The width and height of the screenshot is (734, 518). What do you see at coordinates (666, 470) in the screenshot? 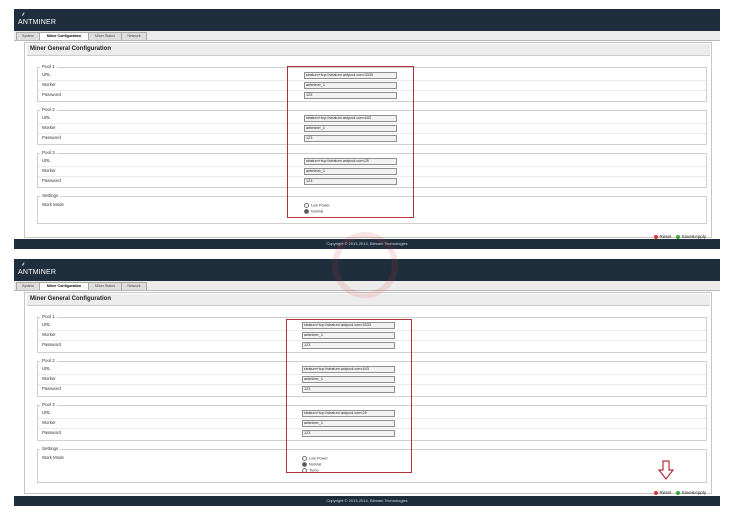
I see `down-arrow-icon` at bounding box center [666, 470].